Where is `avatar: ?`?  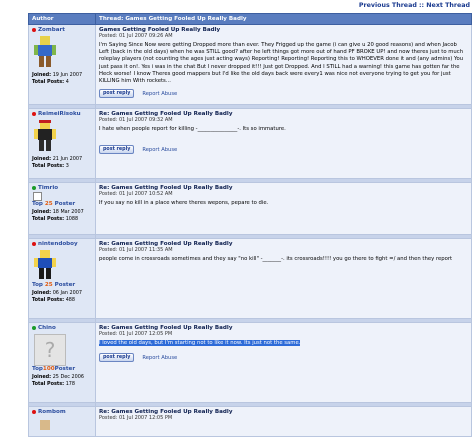
avatar: ? is located at coordinates (63, 350).